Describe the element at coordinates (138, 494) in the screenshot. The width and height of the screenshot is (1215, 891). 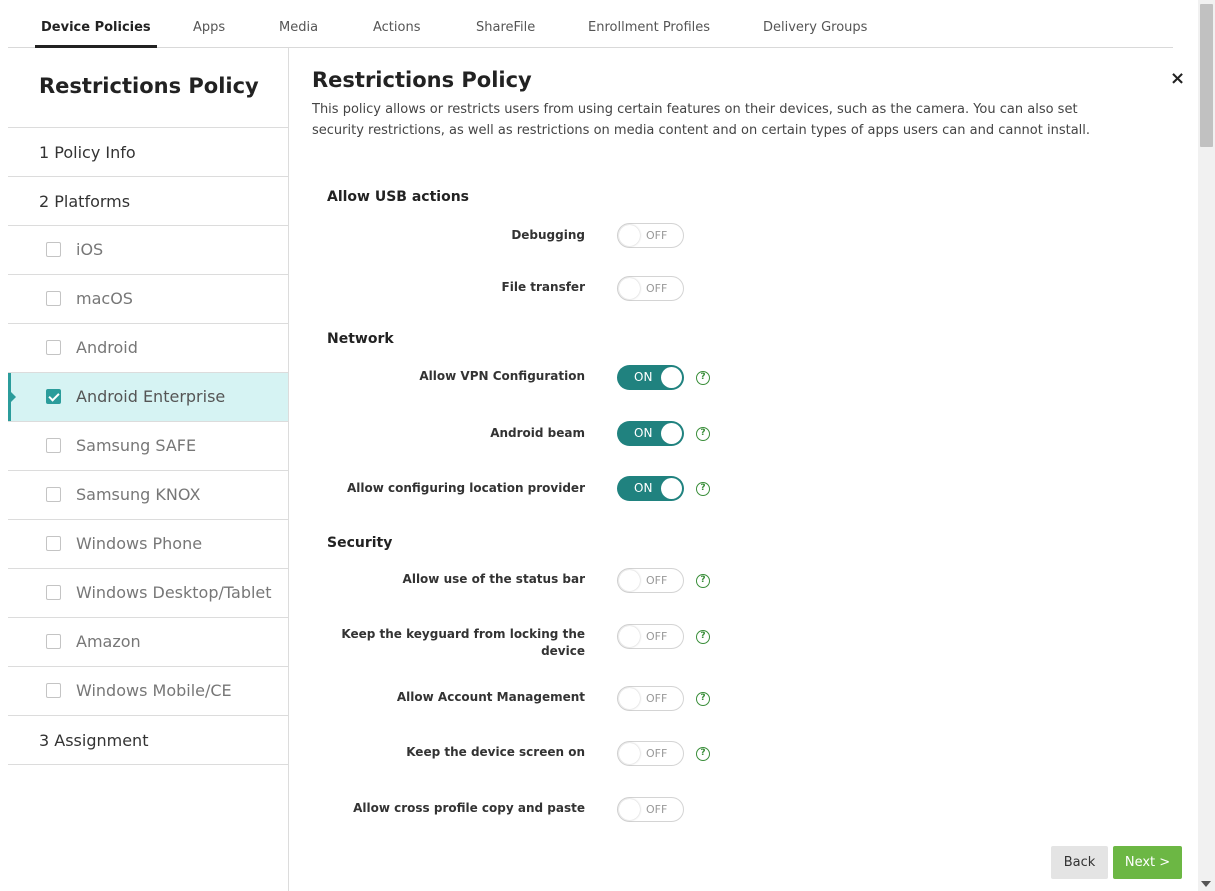
I see `platform-label: Samsung KNOX` at that location.